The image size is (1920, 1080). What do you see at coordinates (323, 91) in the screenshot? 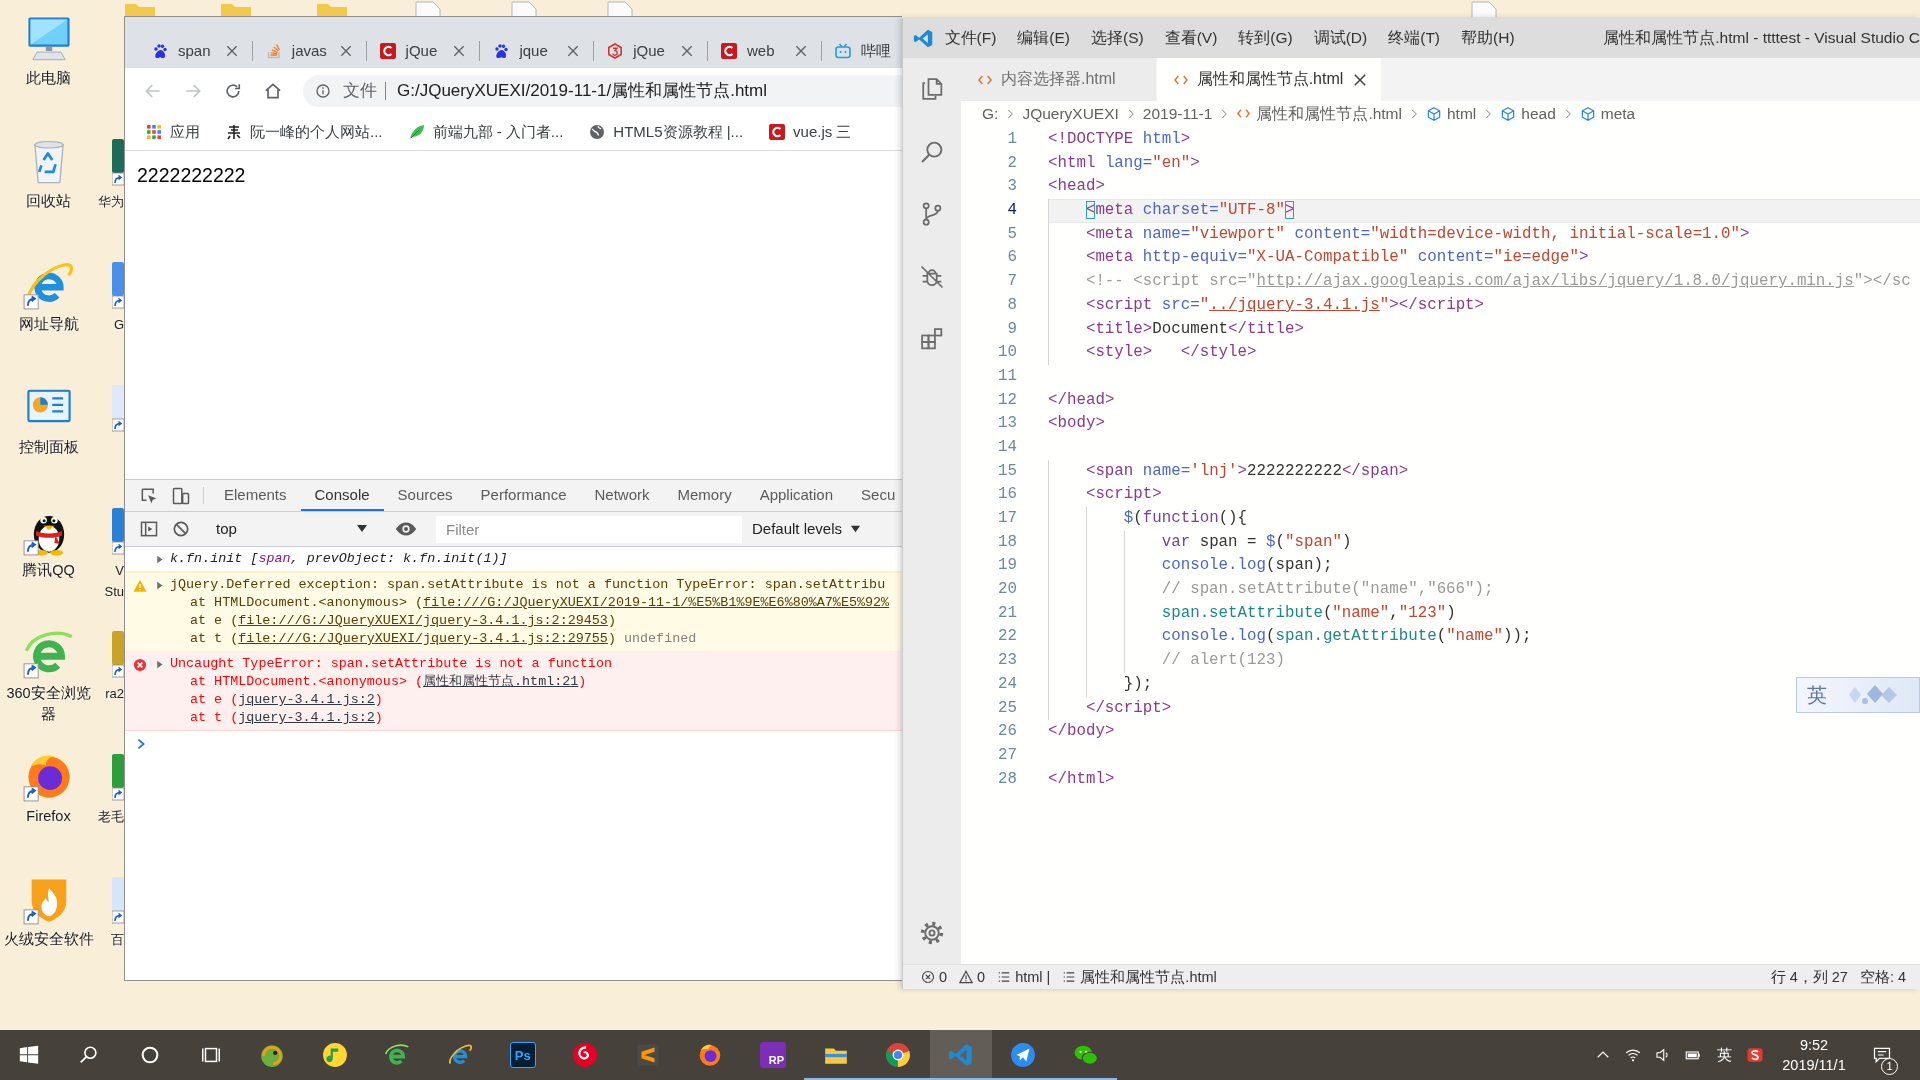
I see `info-icon` at bounding box center [323, 91].